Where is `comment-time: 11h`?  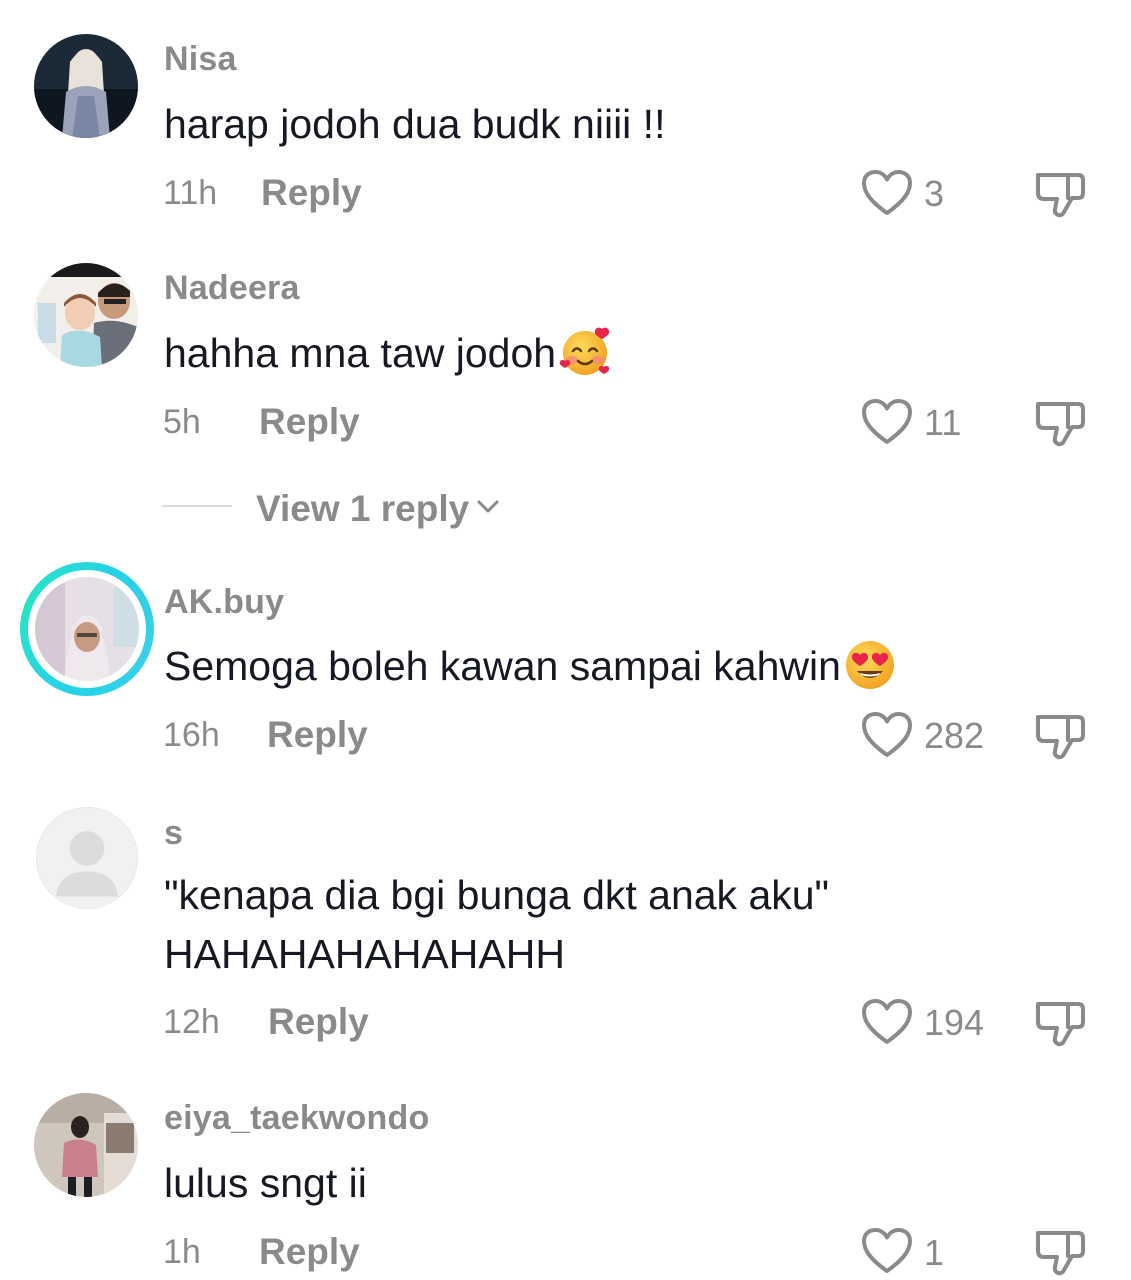 comment-time: 11h is located at coordinates (190, 193).